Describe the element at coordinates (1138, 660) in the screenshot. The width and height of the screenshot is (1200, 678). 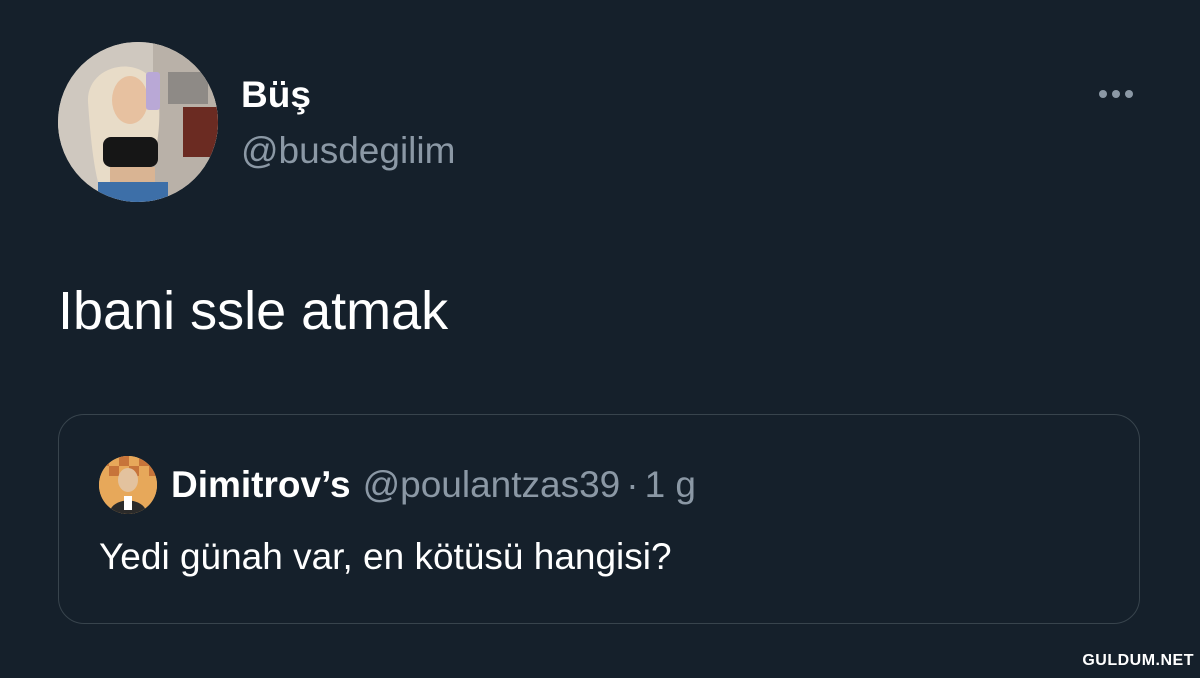
I see `site-watermark: GULDUM.NET` at that location.